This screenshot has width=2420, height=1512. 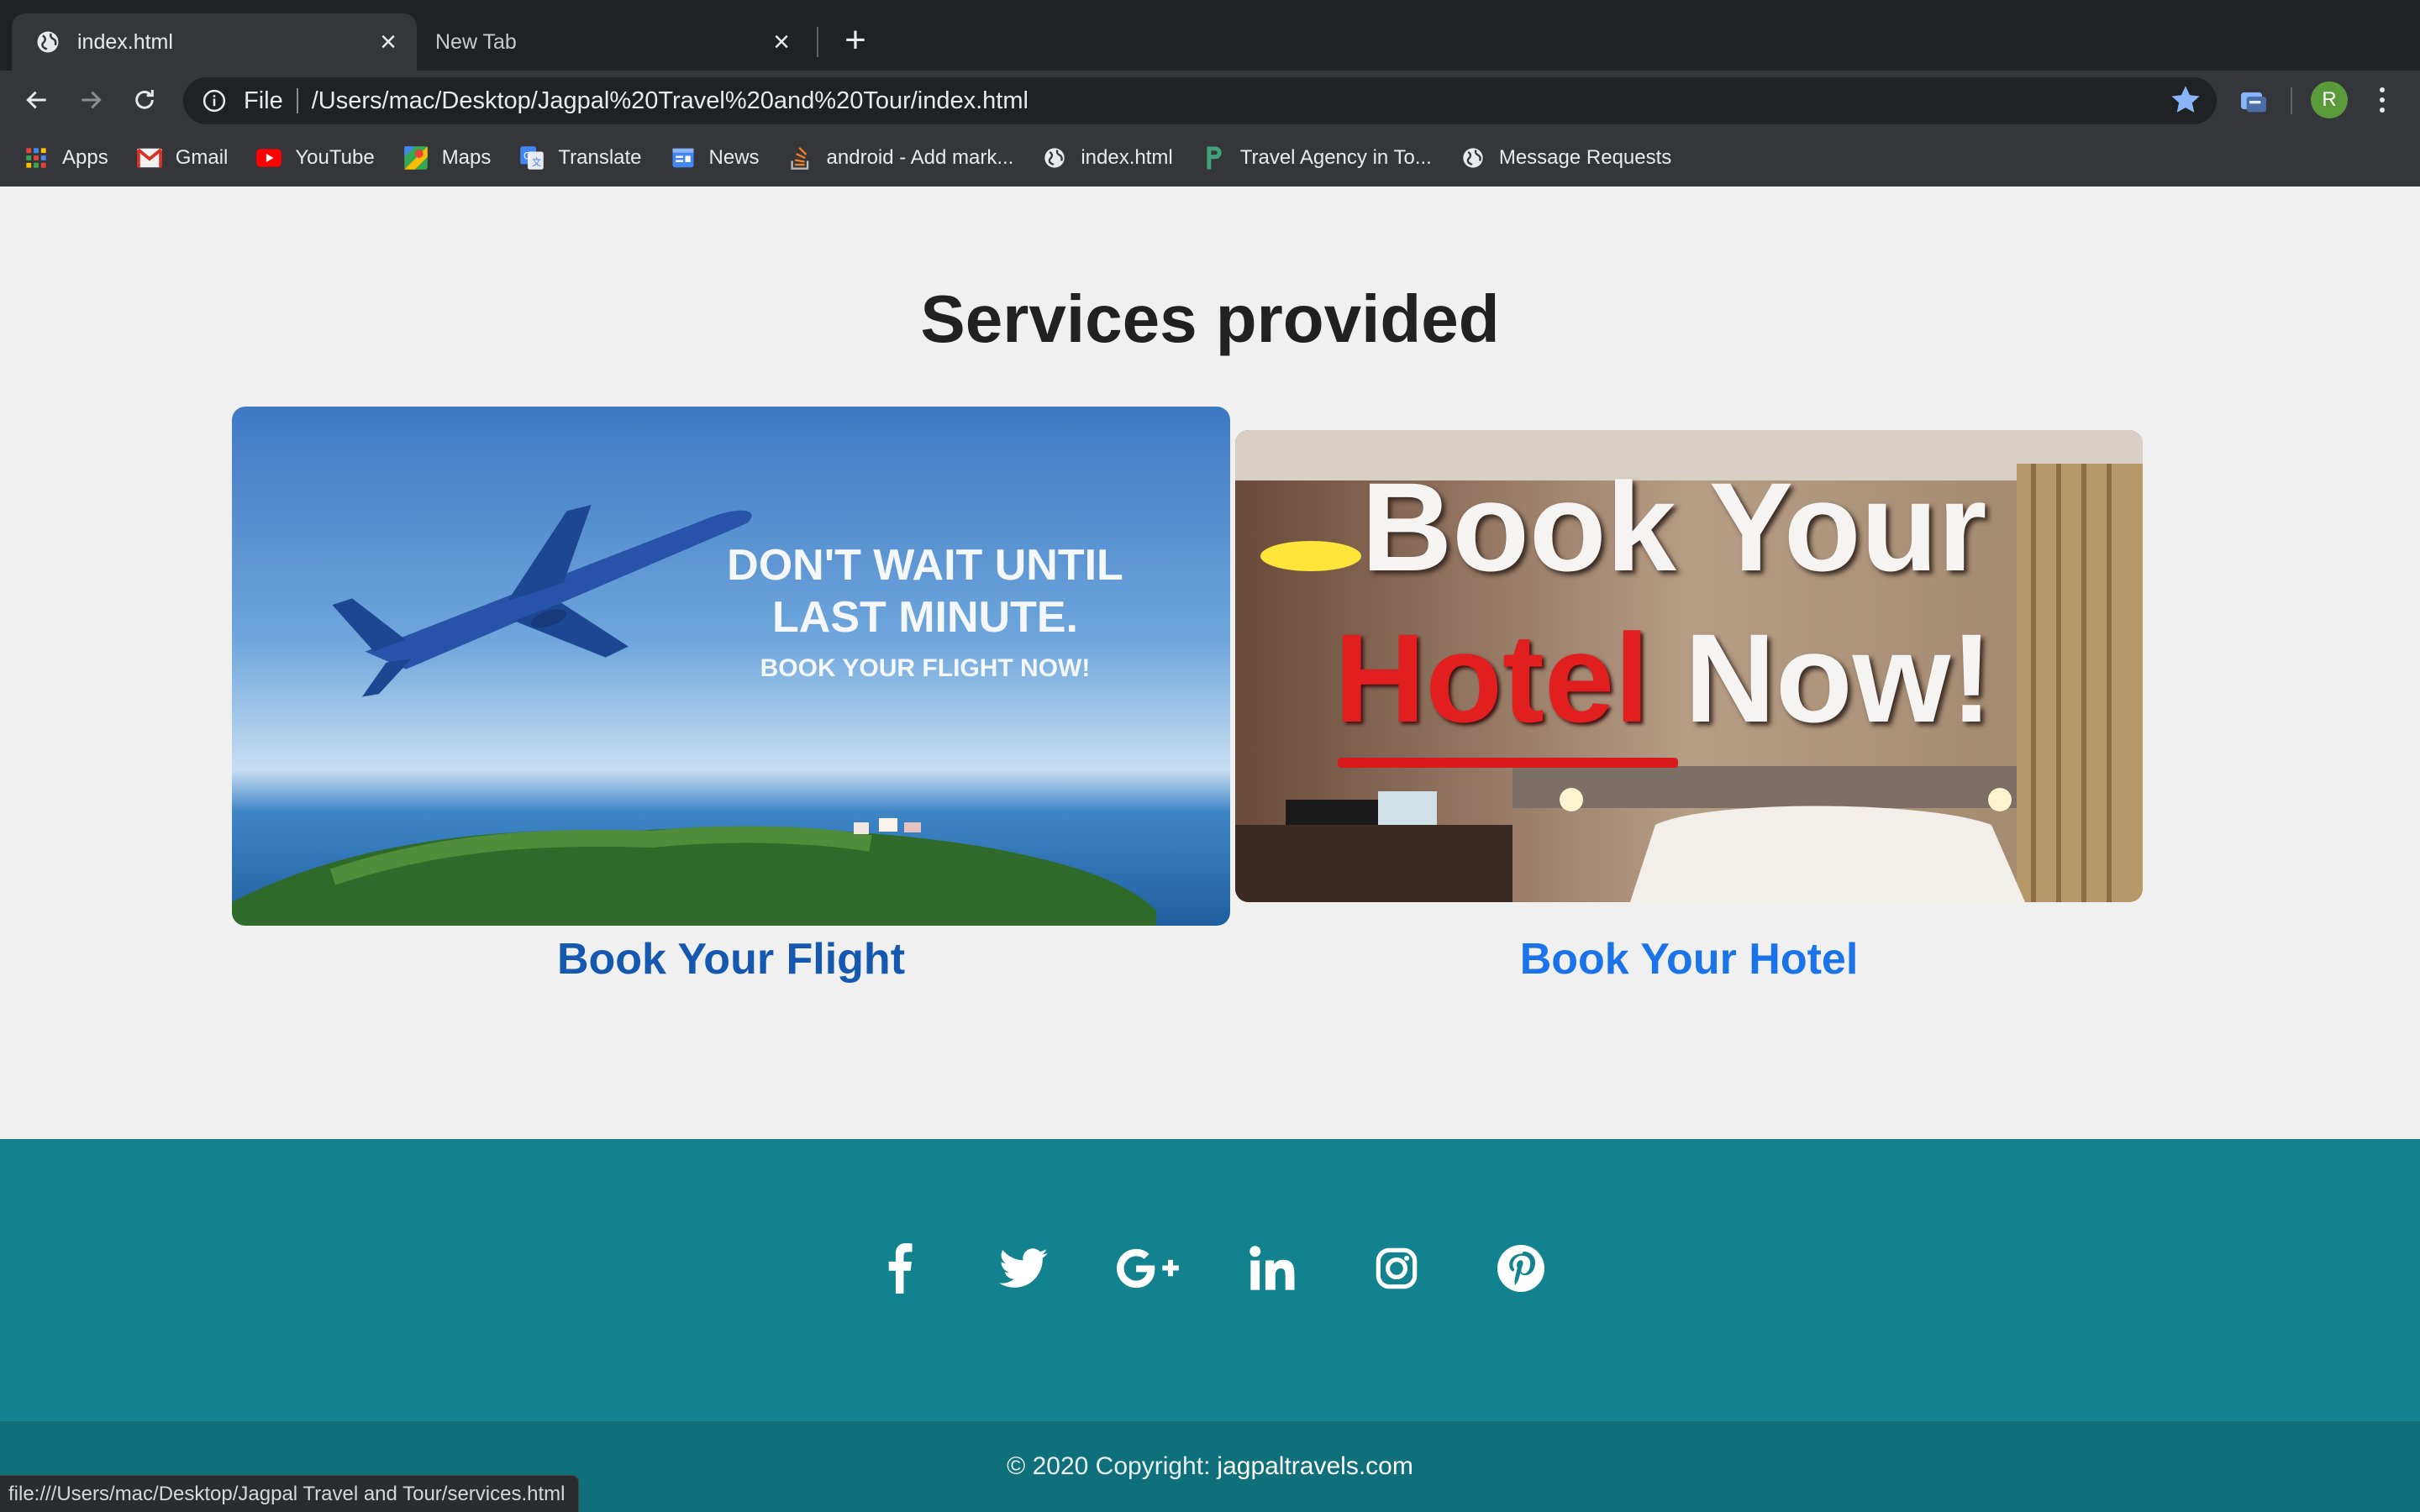 What do you see at coordinates (1127, 157) in the screenshot?
I see `bookmark-label: index.html` at bounding box center [1127, 157].